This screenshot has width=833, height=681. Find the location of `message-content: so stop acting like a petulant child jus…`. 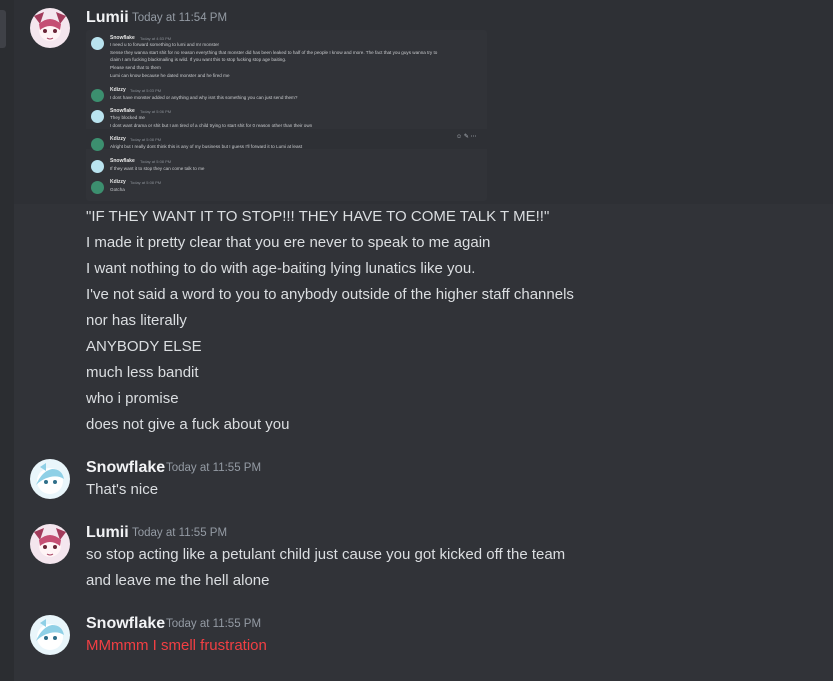

message-content: so stop acting like a petulant child jus… is located at coordinates (326, 554).